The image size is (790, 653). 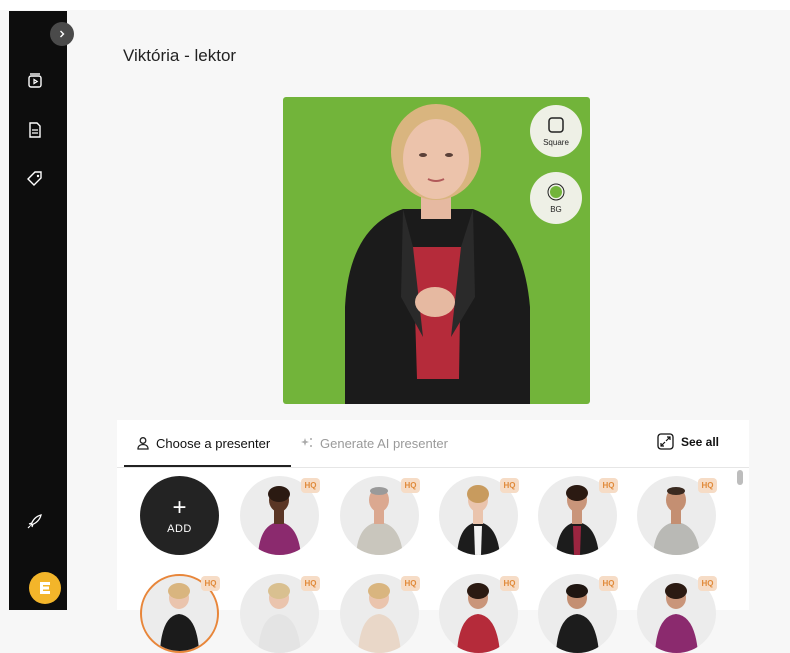 I want to click on add-presenter-button: + ADD, so click(x=179, y=515).